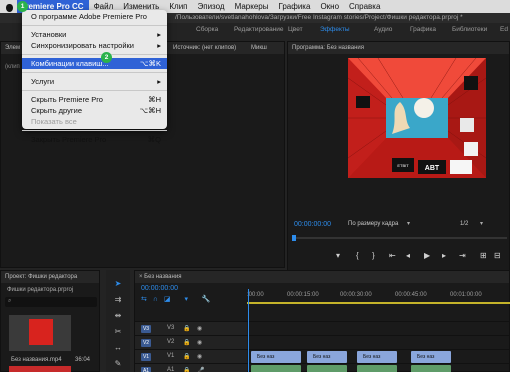  What do you see at coordinates (427, 255) in the screenshot?
I see `play-icon: ▶` at bounding box center [427, 255].